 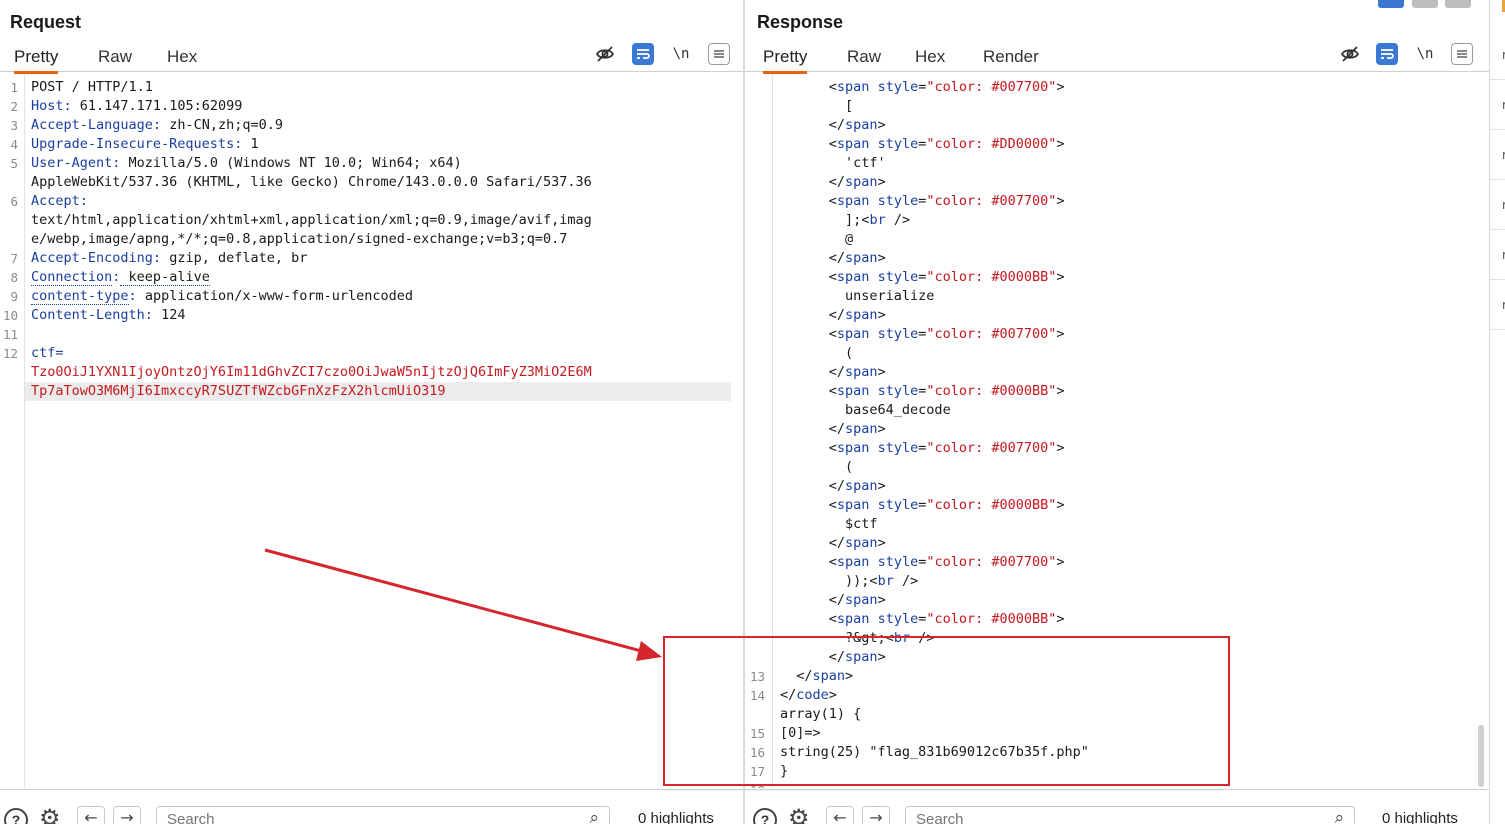 I want to click on code-line: 11, so click(x=372, y=334).